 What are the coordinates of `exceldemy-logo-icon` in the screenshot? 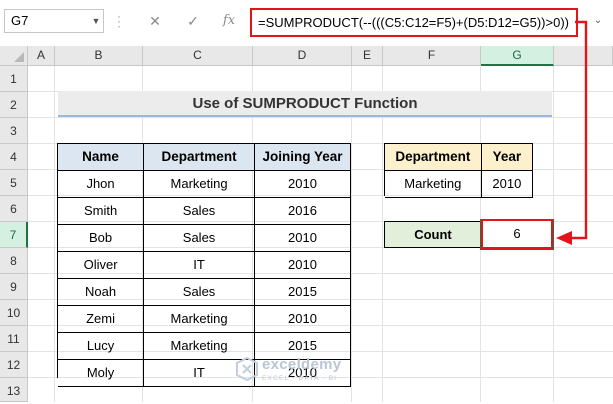 It's located at (247, 369).